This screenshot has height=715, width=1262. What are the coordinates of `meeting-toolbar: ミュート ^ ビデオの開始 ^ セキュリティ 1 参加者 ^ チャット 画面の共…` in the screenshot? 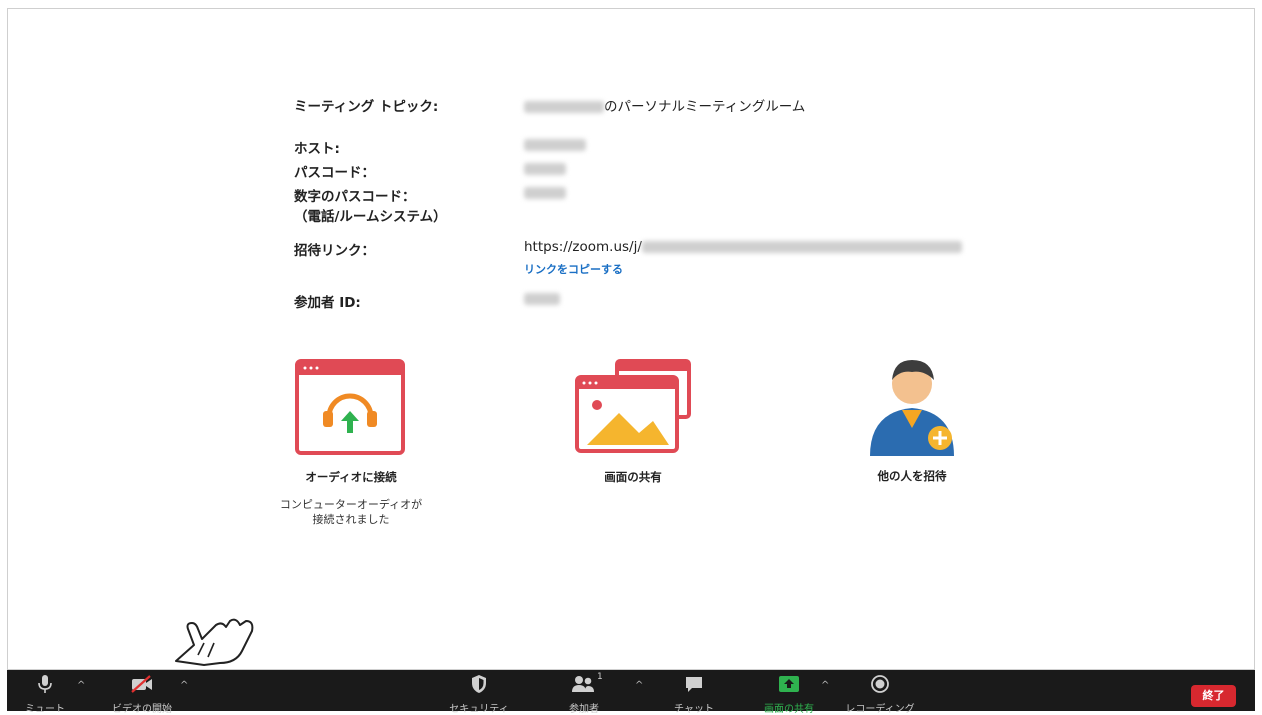 It's located at (631, 692).